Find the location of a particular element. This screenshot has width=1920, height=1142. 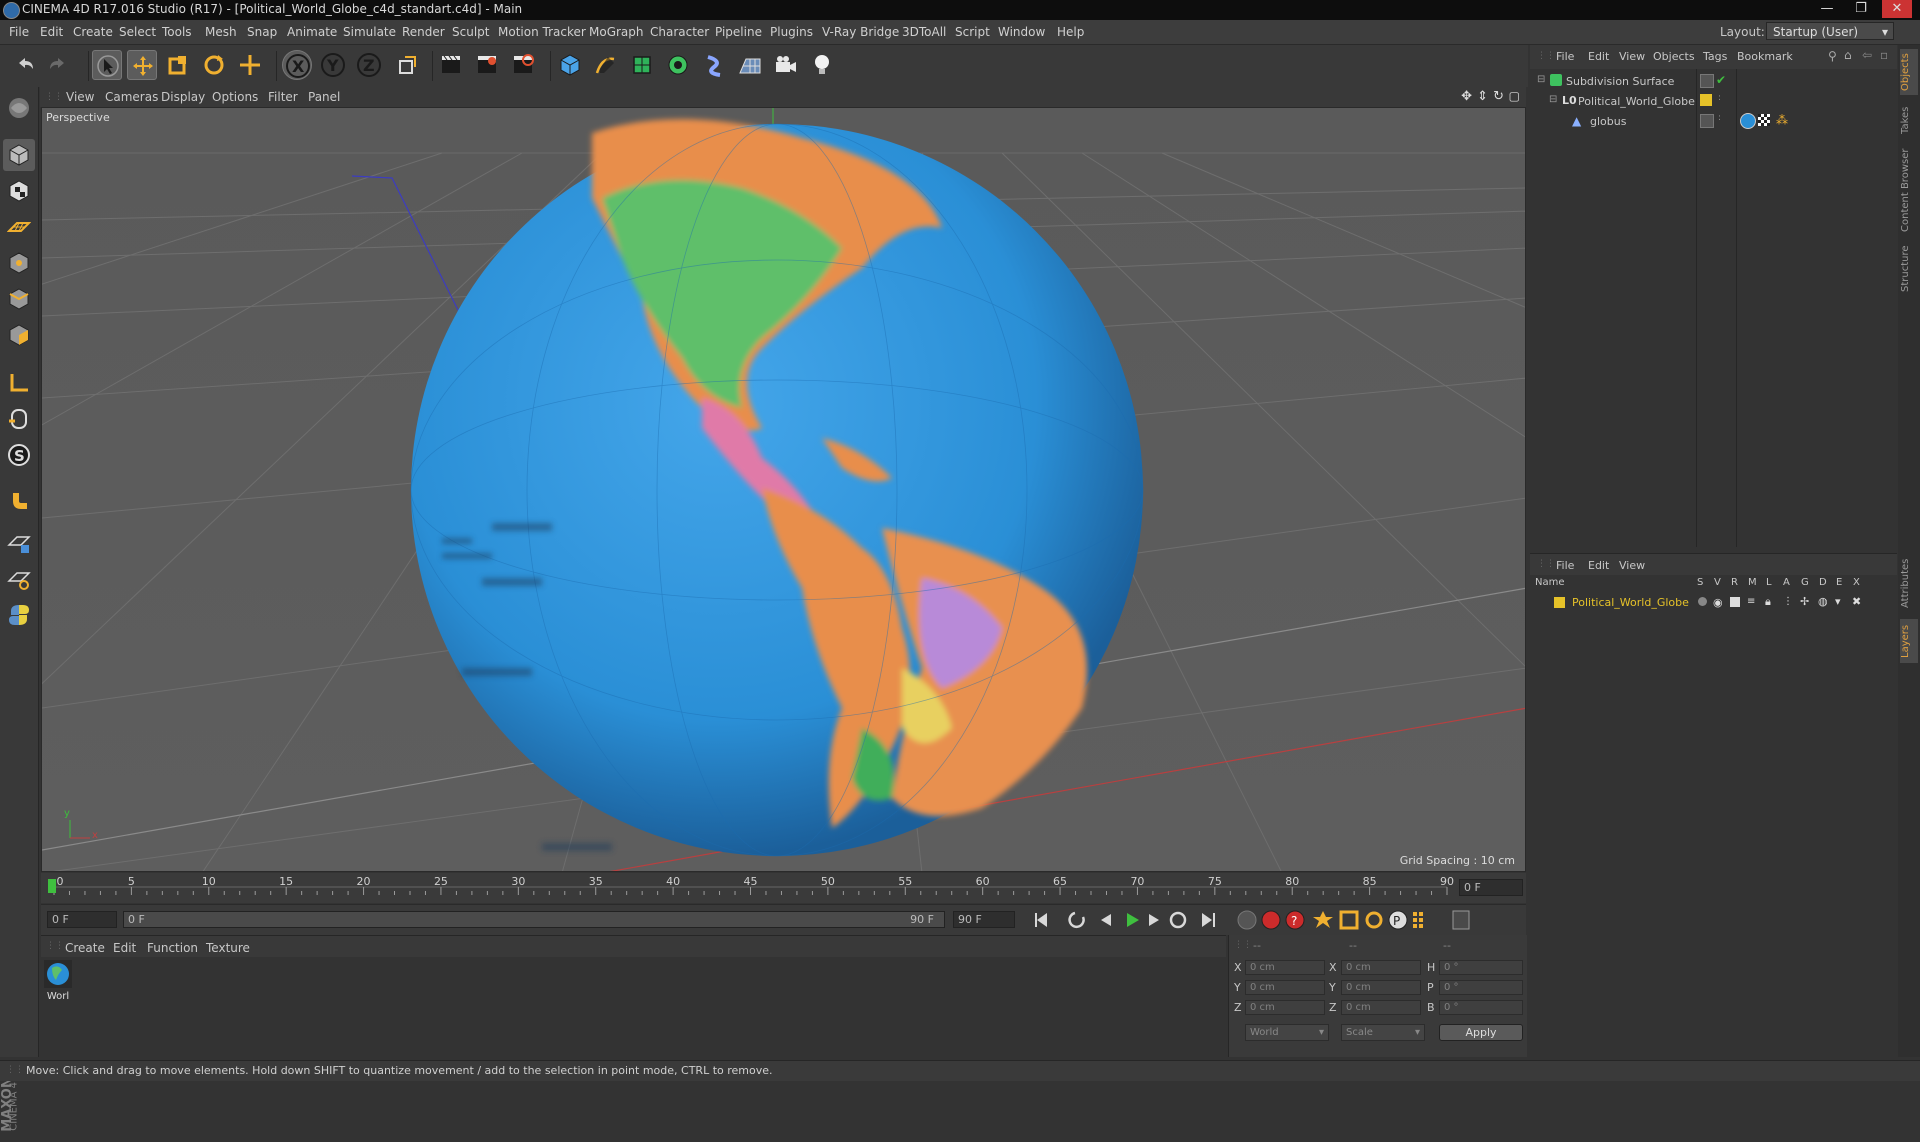

render-picture-viewer-icon is located at coordinates (487, 65).